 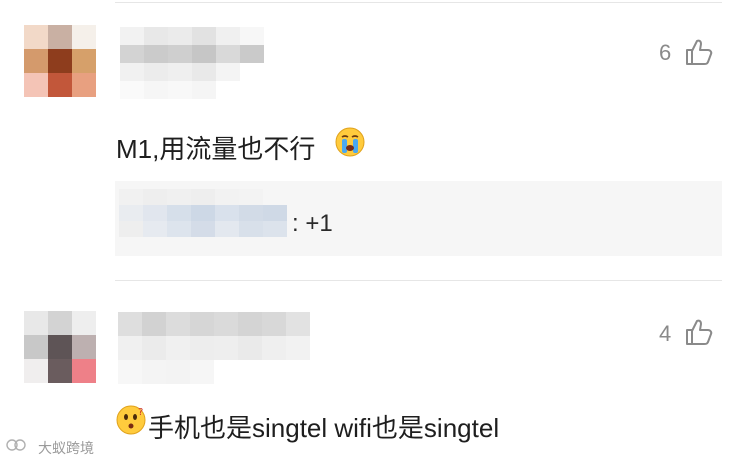 I want to click on watermark-text: 大蚁跨境, so click(x=66, y=448).